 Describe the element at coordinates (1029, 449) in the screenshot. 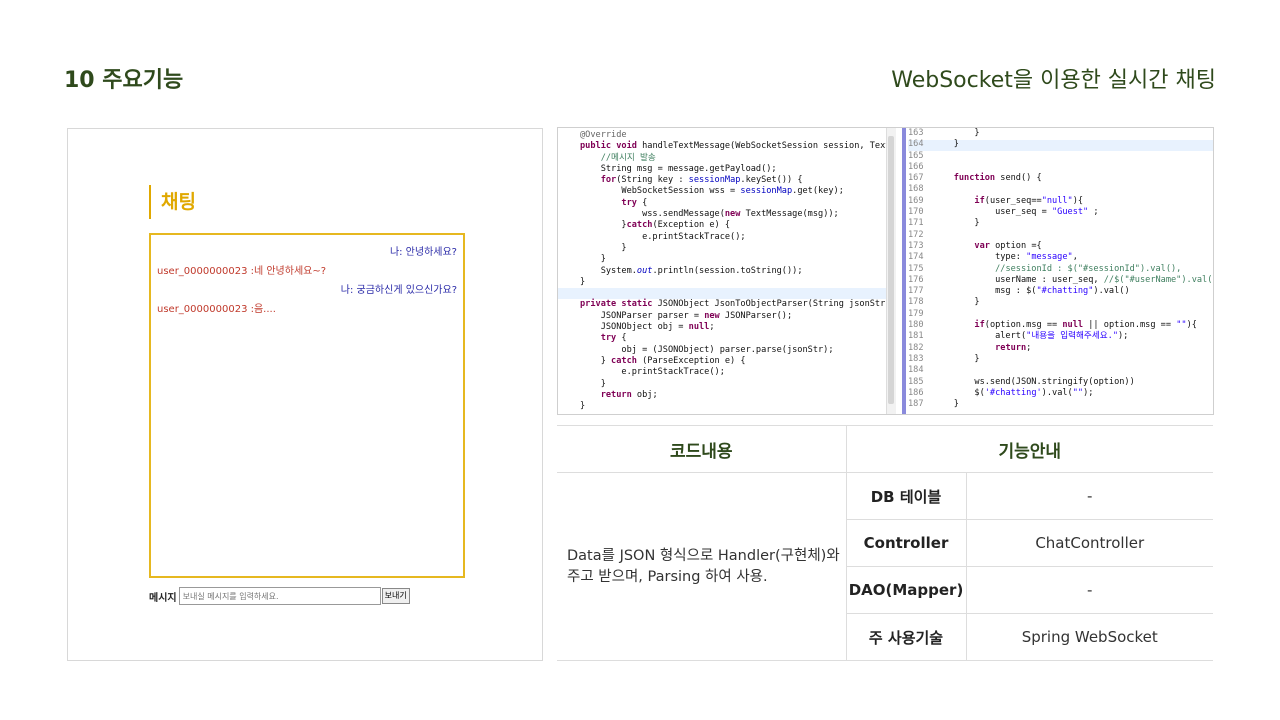

I see `header-feature-guide: 기능안내` at that location.